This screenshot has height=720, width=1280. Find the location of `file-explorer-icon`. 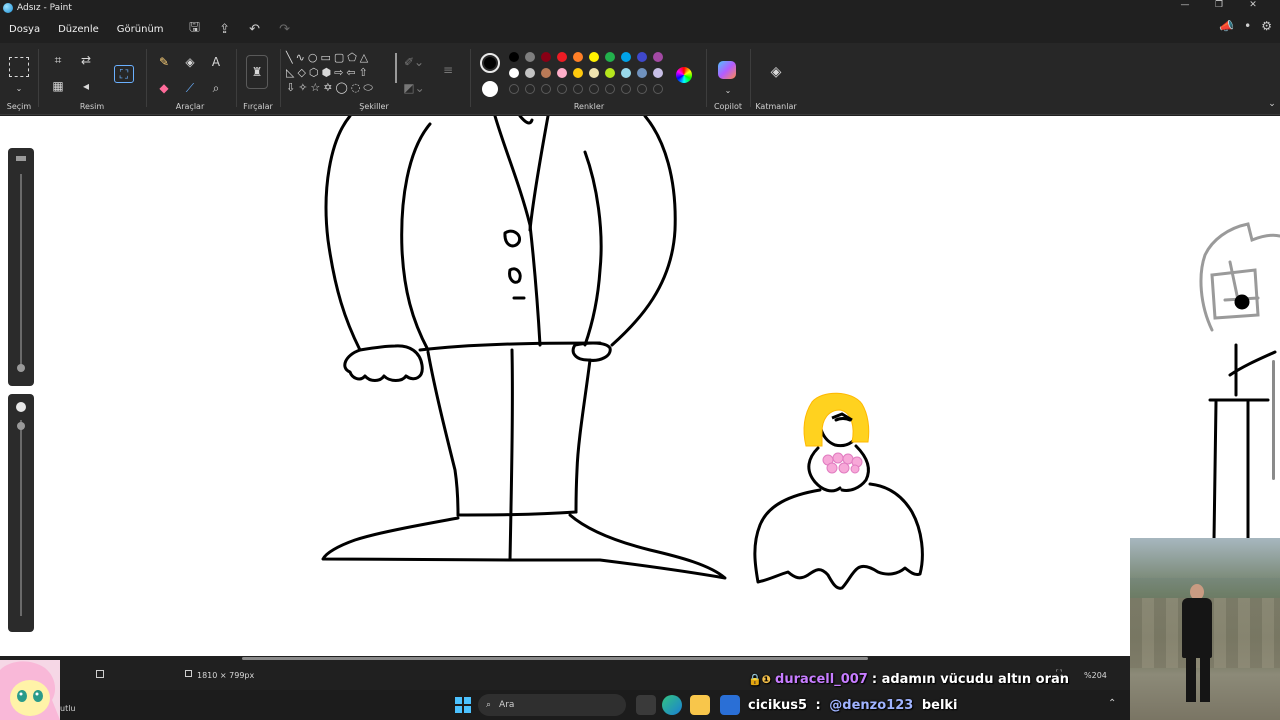

file-explorer-icon is located at coordinates (700, 705).